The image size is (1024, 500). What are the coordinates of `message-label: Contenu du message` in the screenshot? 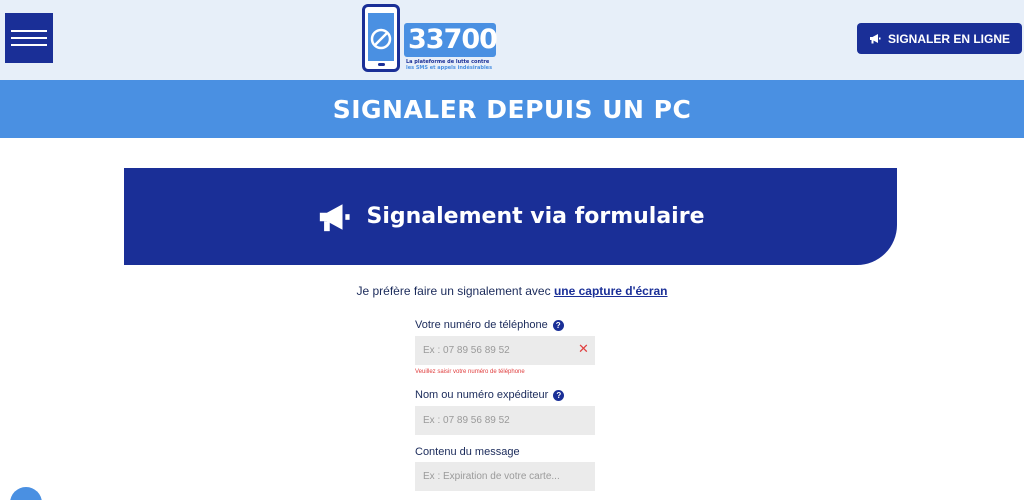 It's located at (467, 452).